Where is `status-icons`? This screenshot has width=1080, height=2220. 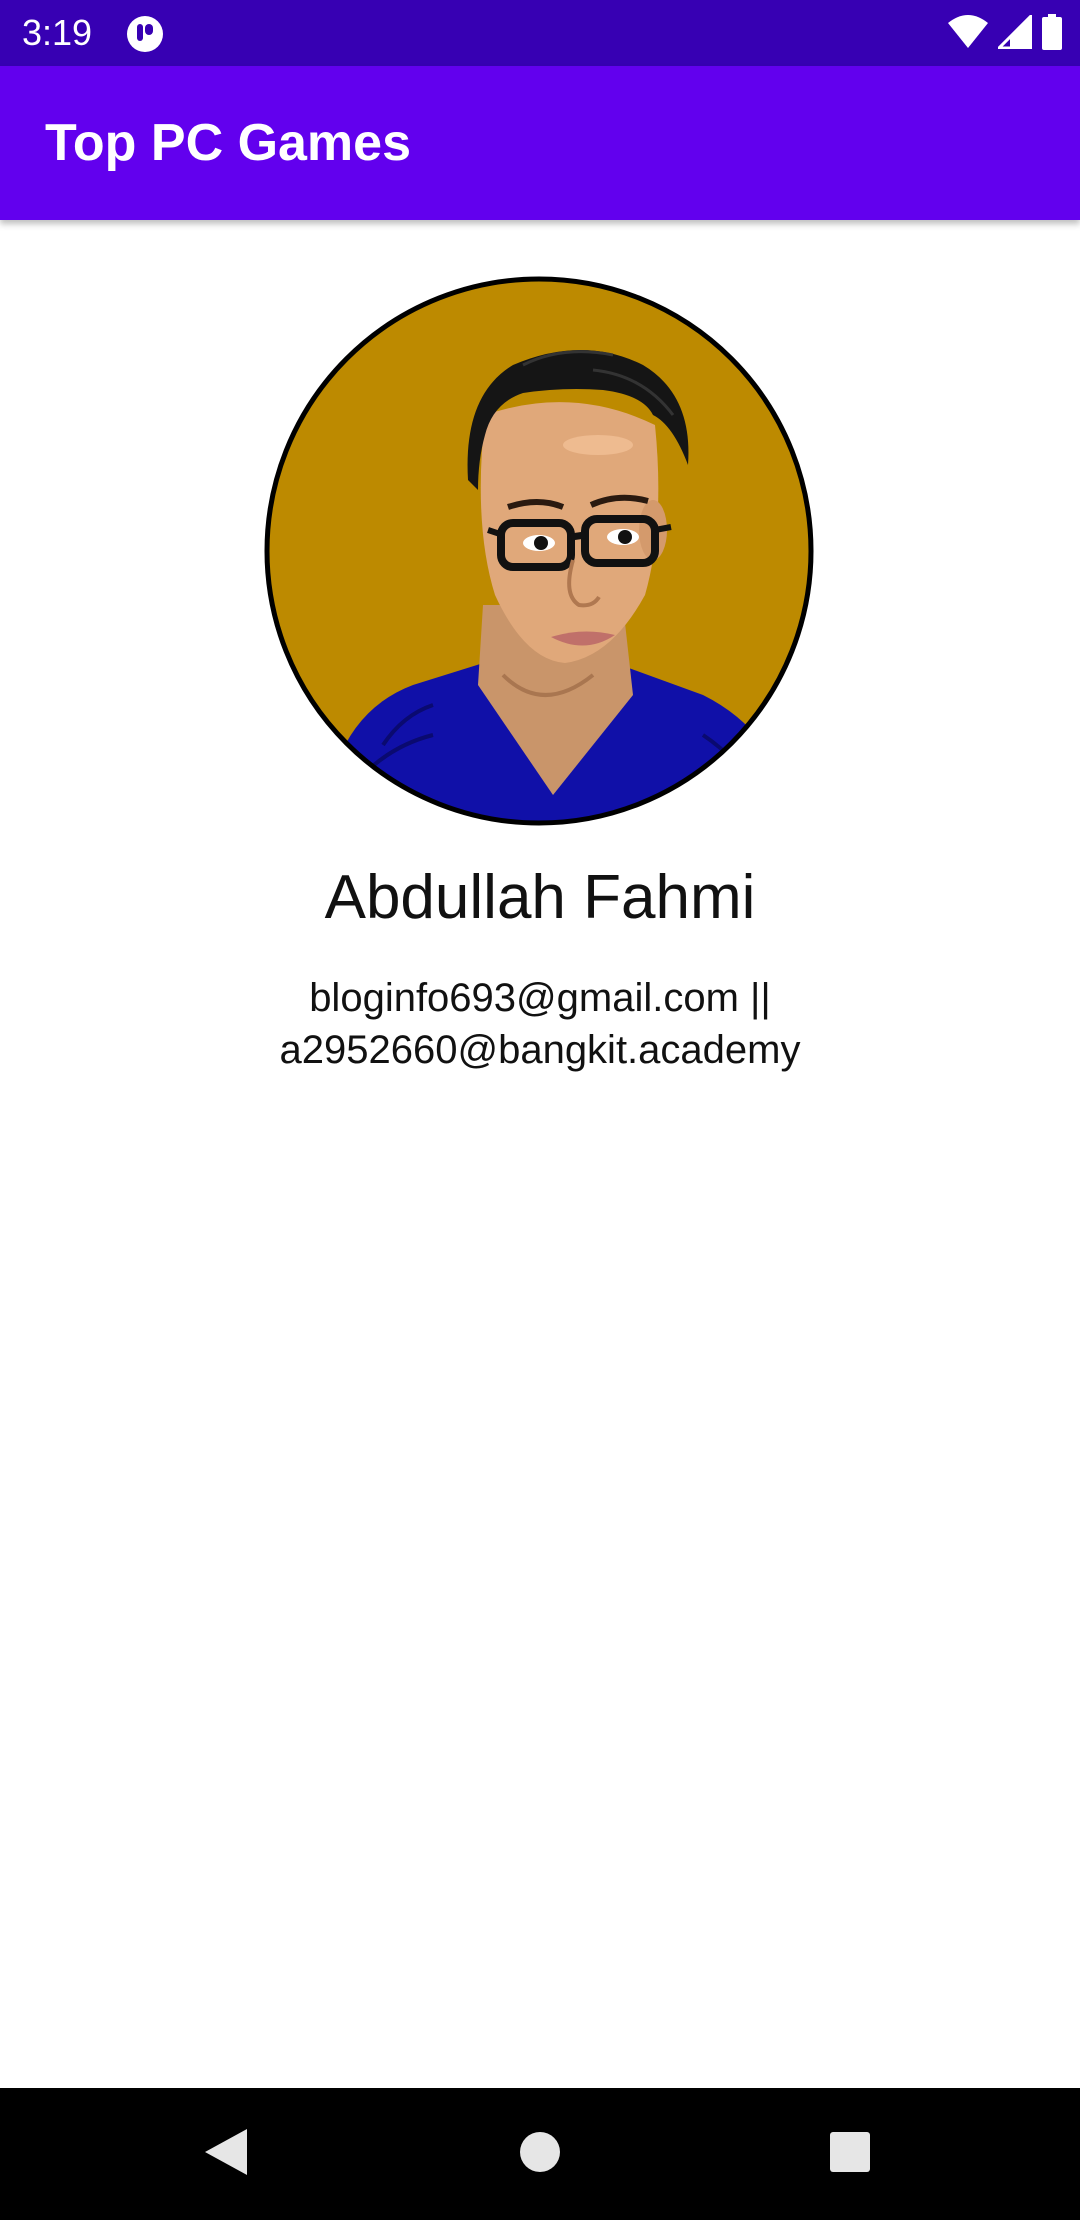
status-icons is located at coordinates (1005, 33).